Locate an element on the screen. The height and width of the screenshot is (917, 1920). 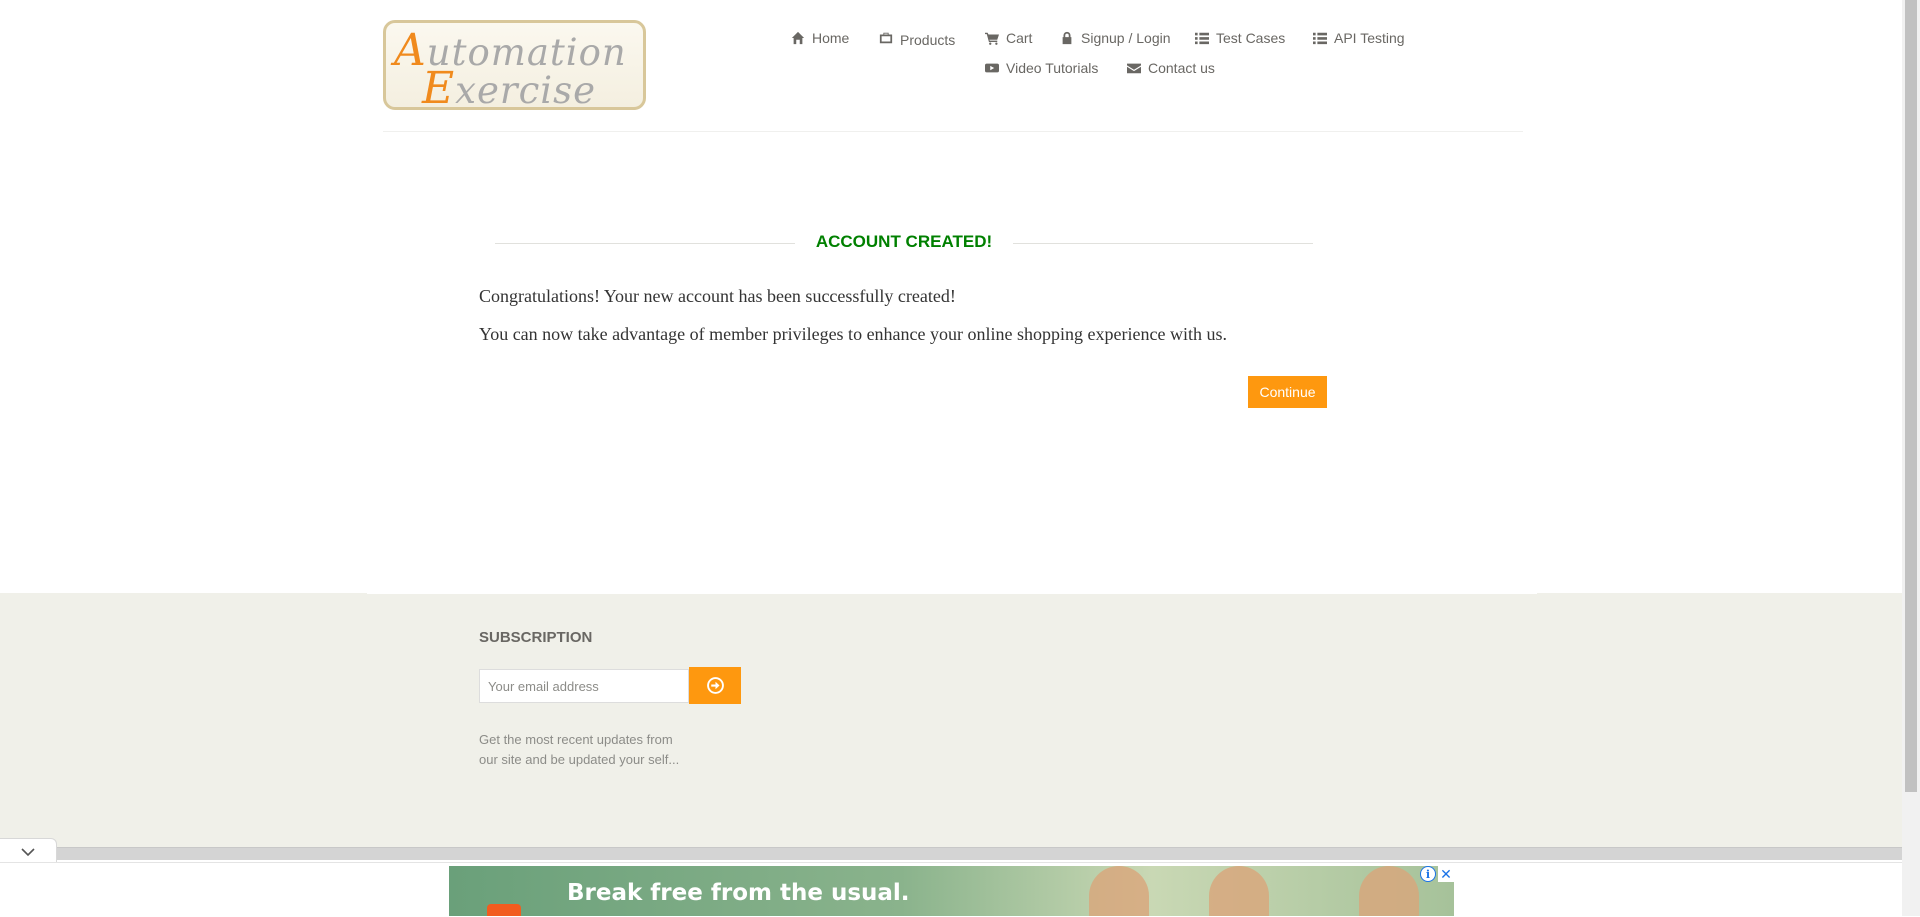
nav-contact-label: Contact us is located at coordinates (1181, 68).